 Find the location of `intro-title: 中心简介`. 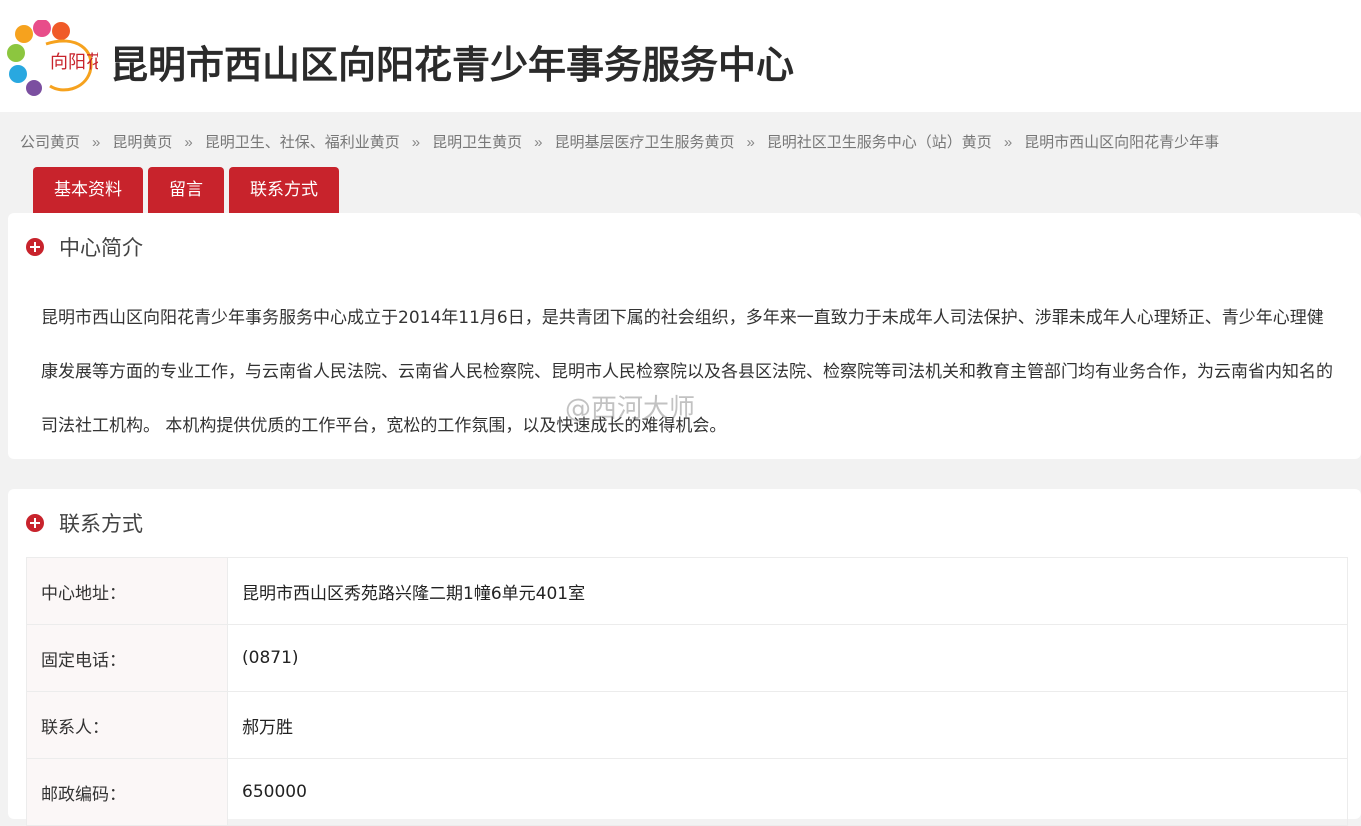

intro-title: 中心简介 is located at coordinates (101, 248).